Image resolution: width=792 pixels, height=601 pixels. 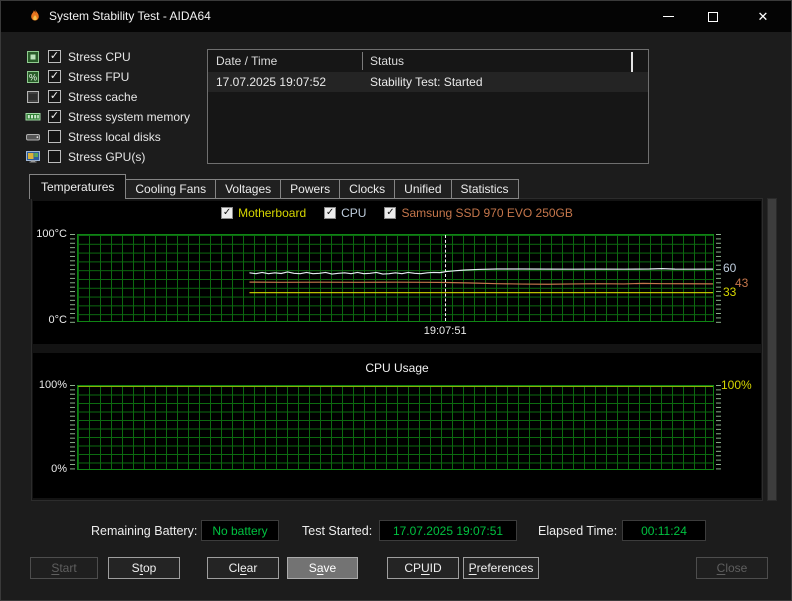 I want to click on minimize-button, so click(x=668, y=16).